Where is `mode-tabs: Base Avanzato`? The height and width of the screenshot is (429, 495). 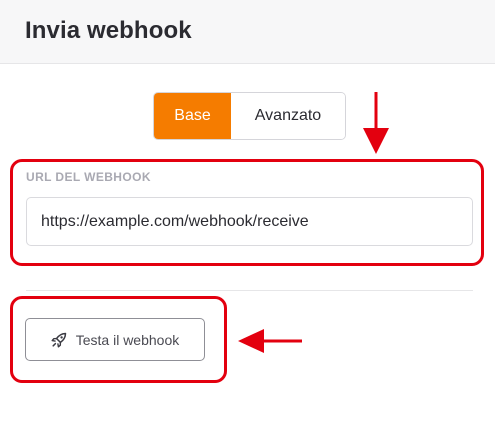
mode-tabs: Base Avanzato is located at coordinates (249, 116).